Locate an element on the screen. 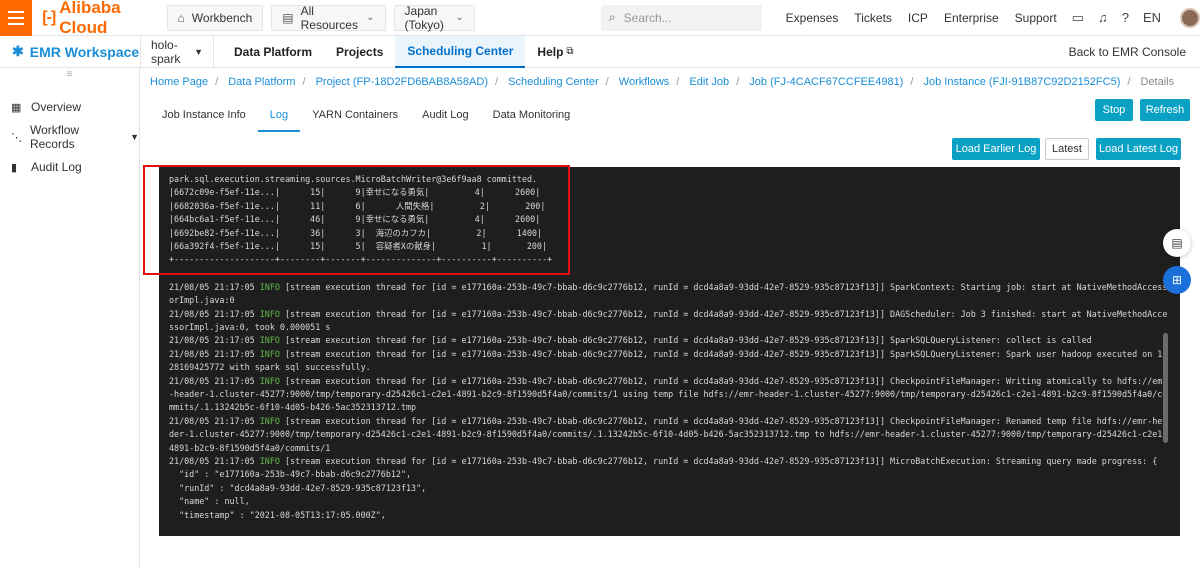 Image resolution: width=1200 pixels, height=568 pixels. external-link-icon: ⧉ is located at coordinates (570, 51).